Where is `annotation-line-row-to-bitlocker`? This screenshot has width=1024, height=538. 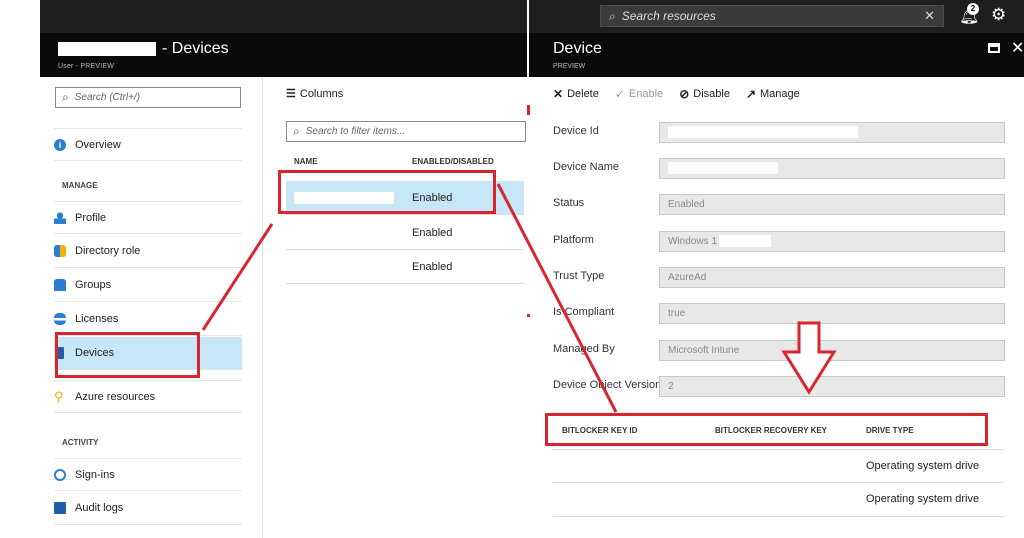
annotation-line-row-to-bitlocker is located at coordinates (557, 298).